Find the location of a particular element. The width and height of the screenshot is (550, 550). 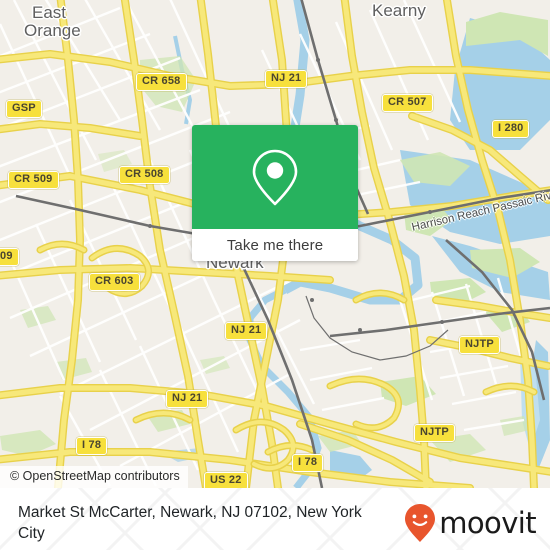

place-label-east: East is located at coordinates (49, 12).